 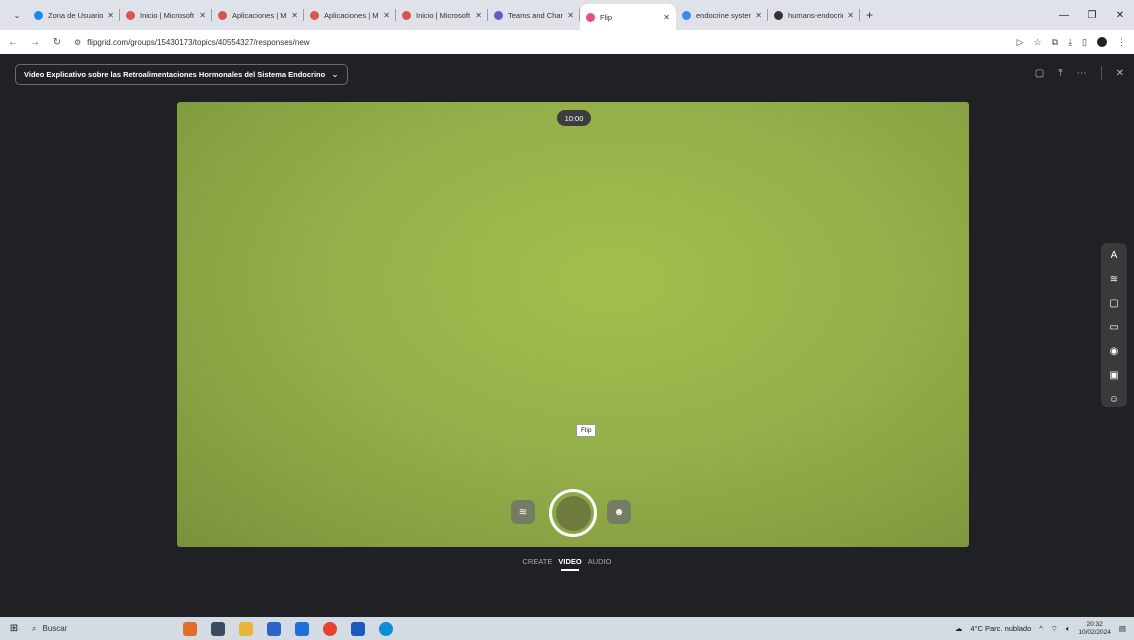 I want to click on notes-icon: ▢, so click(x=1039, y=73).